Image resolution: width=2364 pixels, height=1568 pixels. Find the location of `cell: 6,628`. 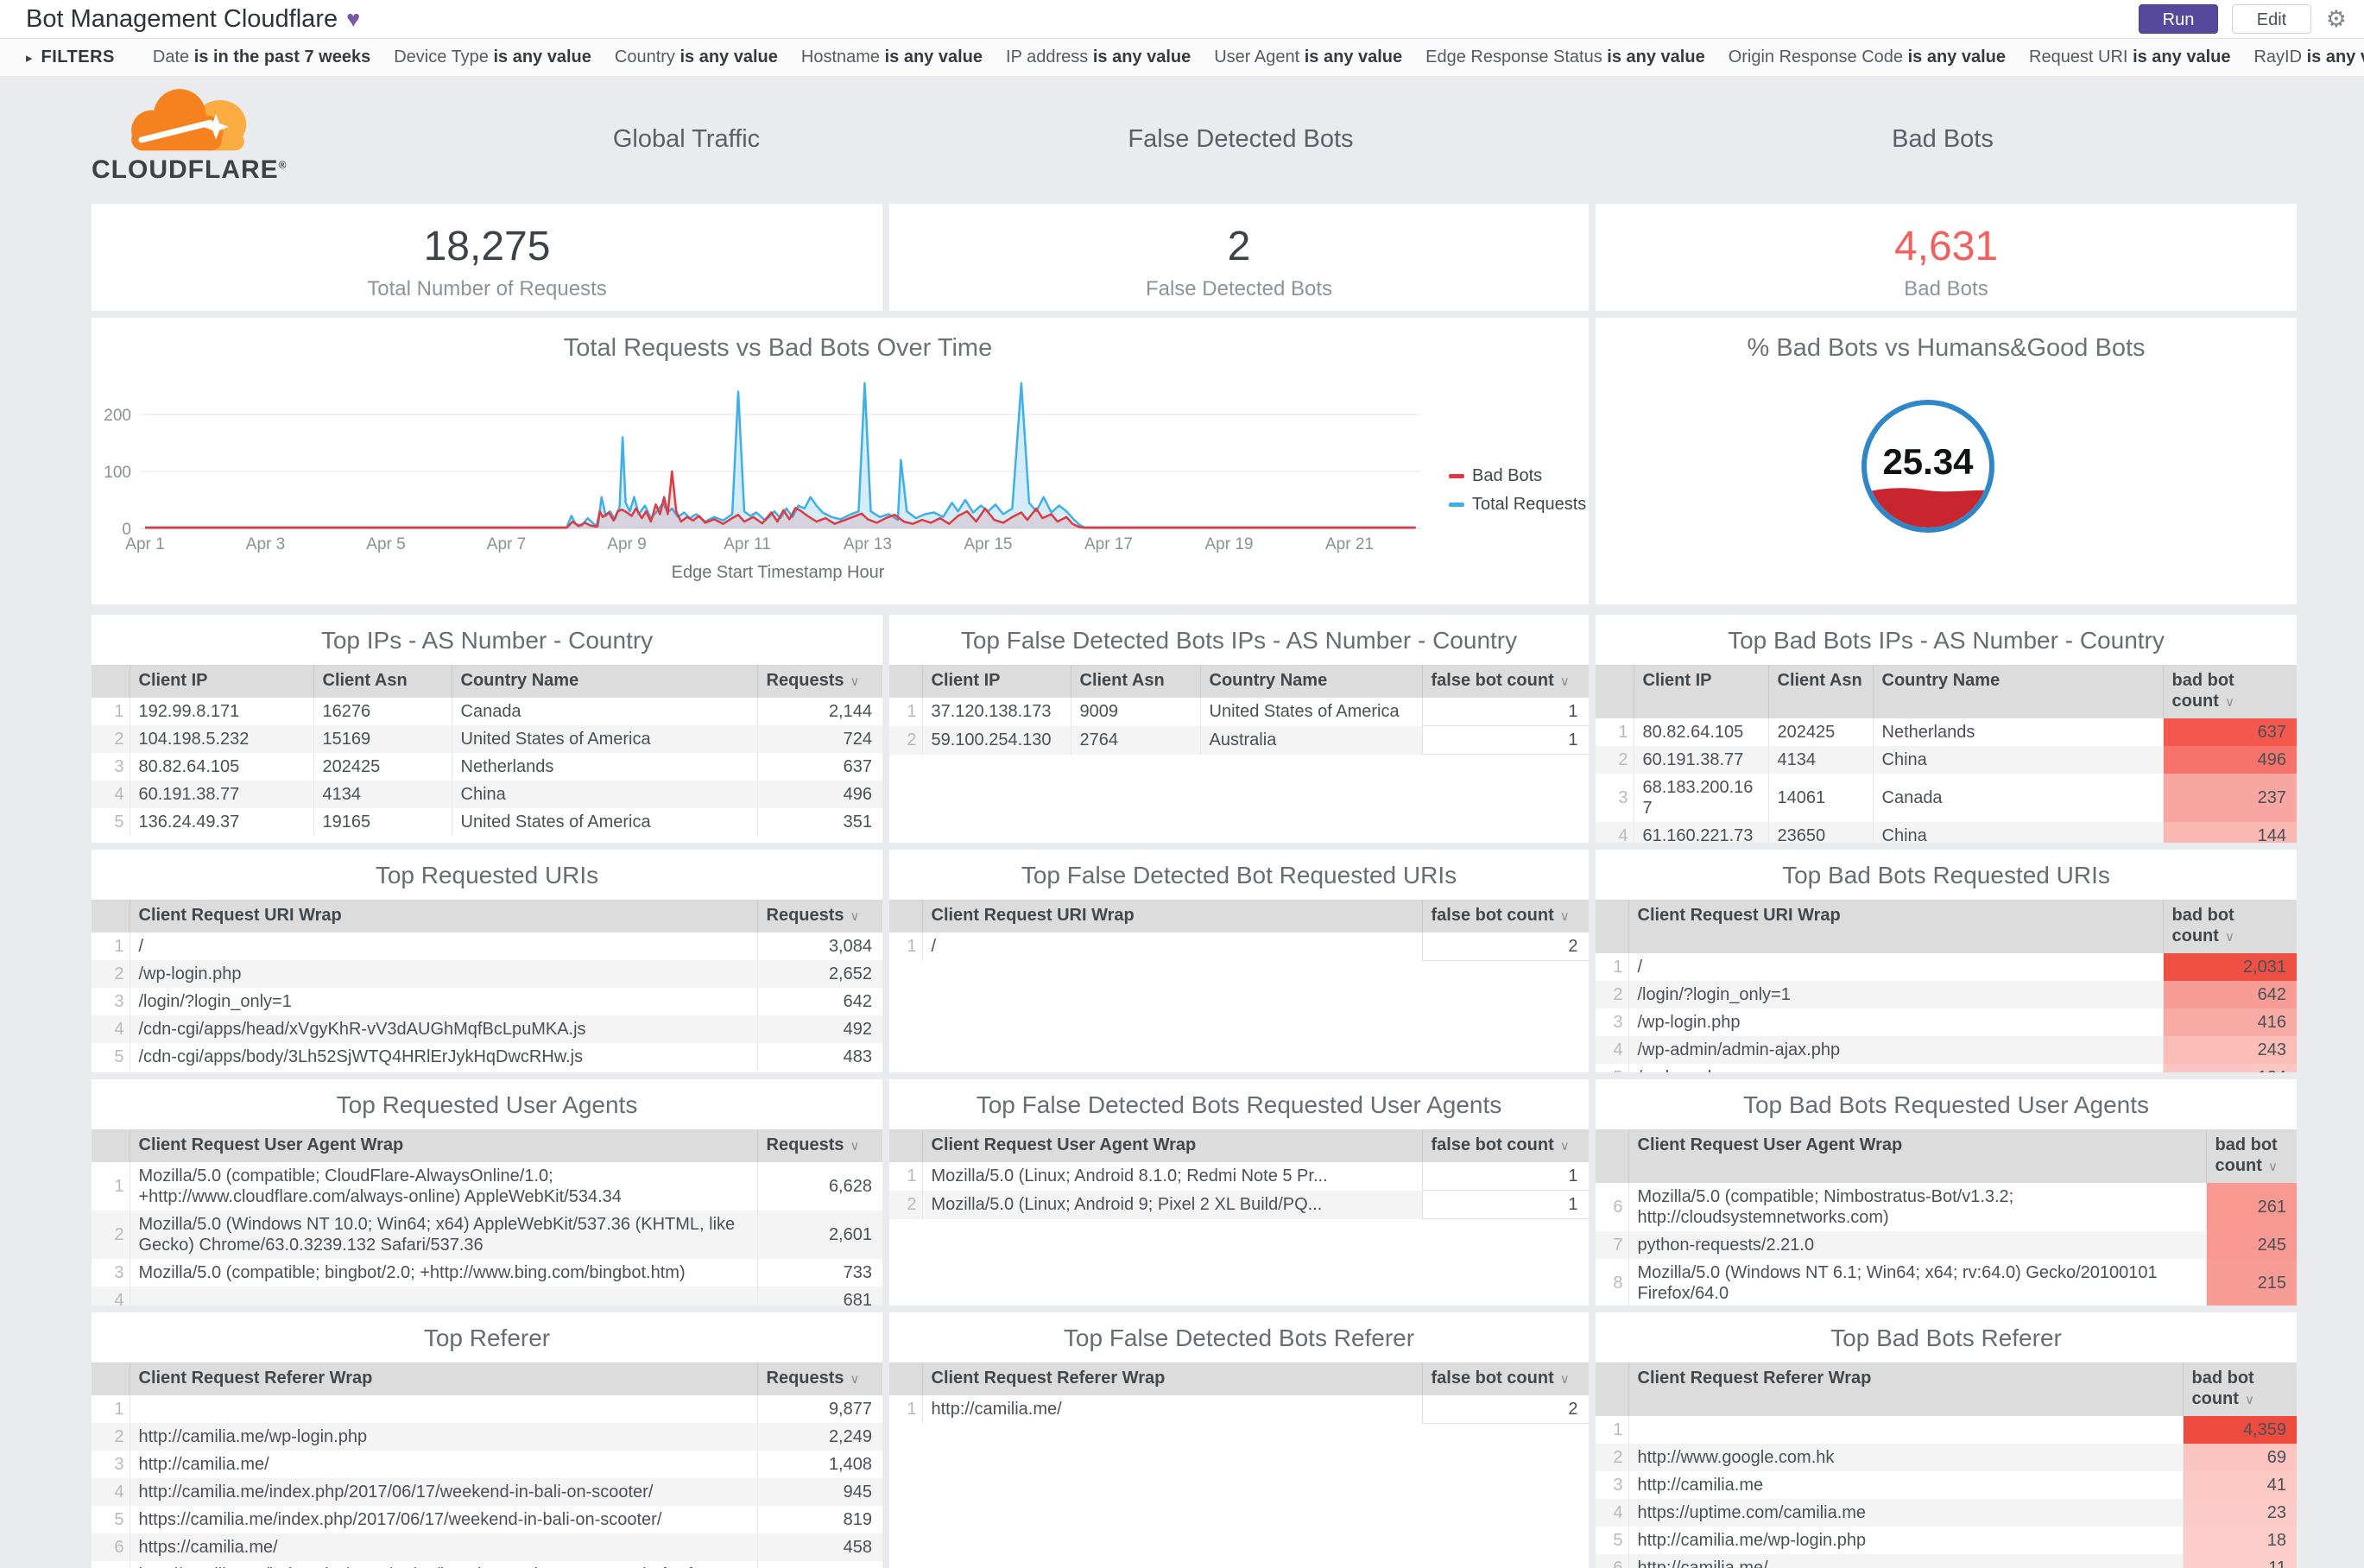

cell: 6,628 is located at coordinates (819, 1186).